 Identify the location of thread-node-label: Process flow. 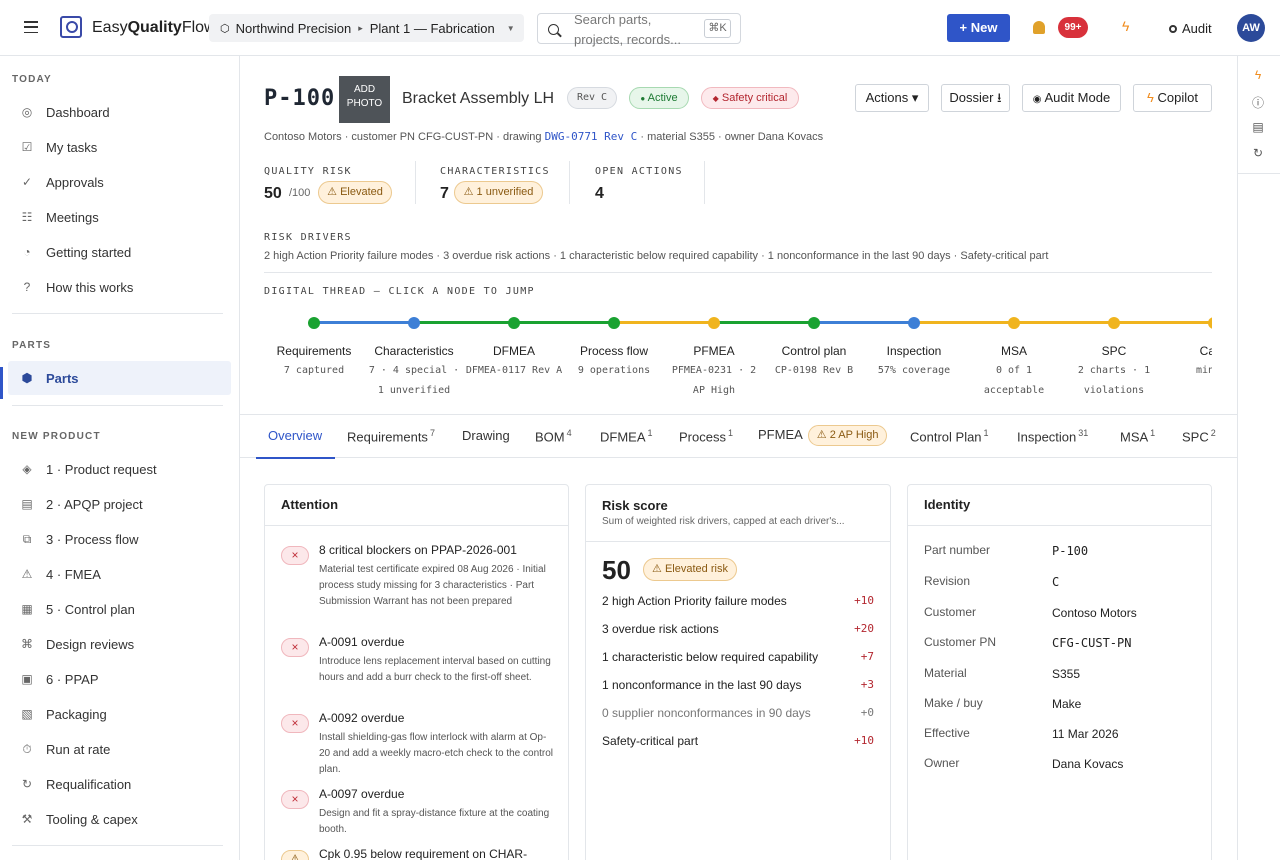
(614, 351).